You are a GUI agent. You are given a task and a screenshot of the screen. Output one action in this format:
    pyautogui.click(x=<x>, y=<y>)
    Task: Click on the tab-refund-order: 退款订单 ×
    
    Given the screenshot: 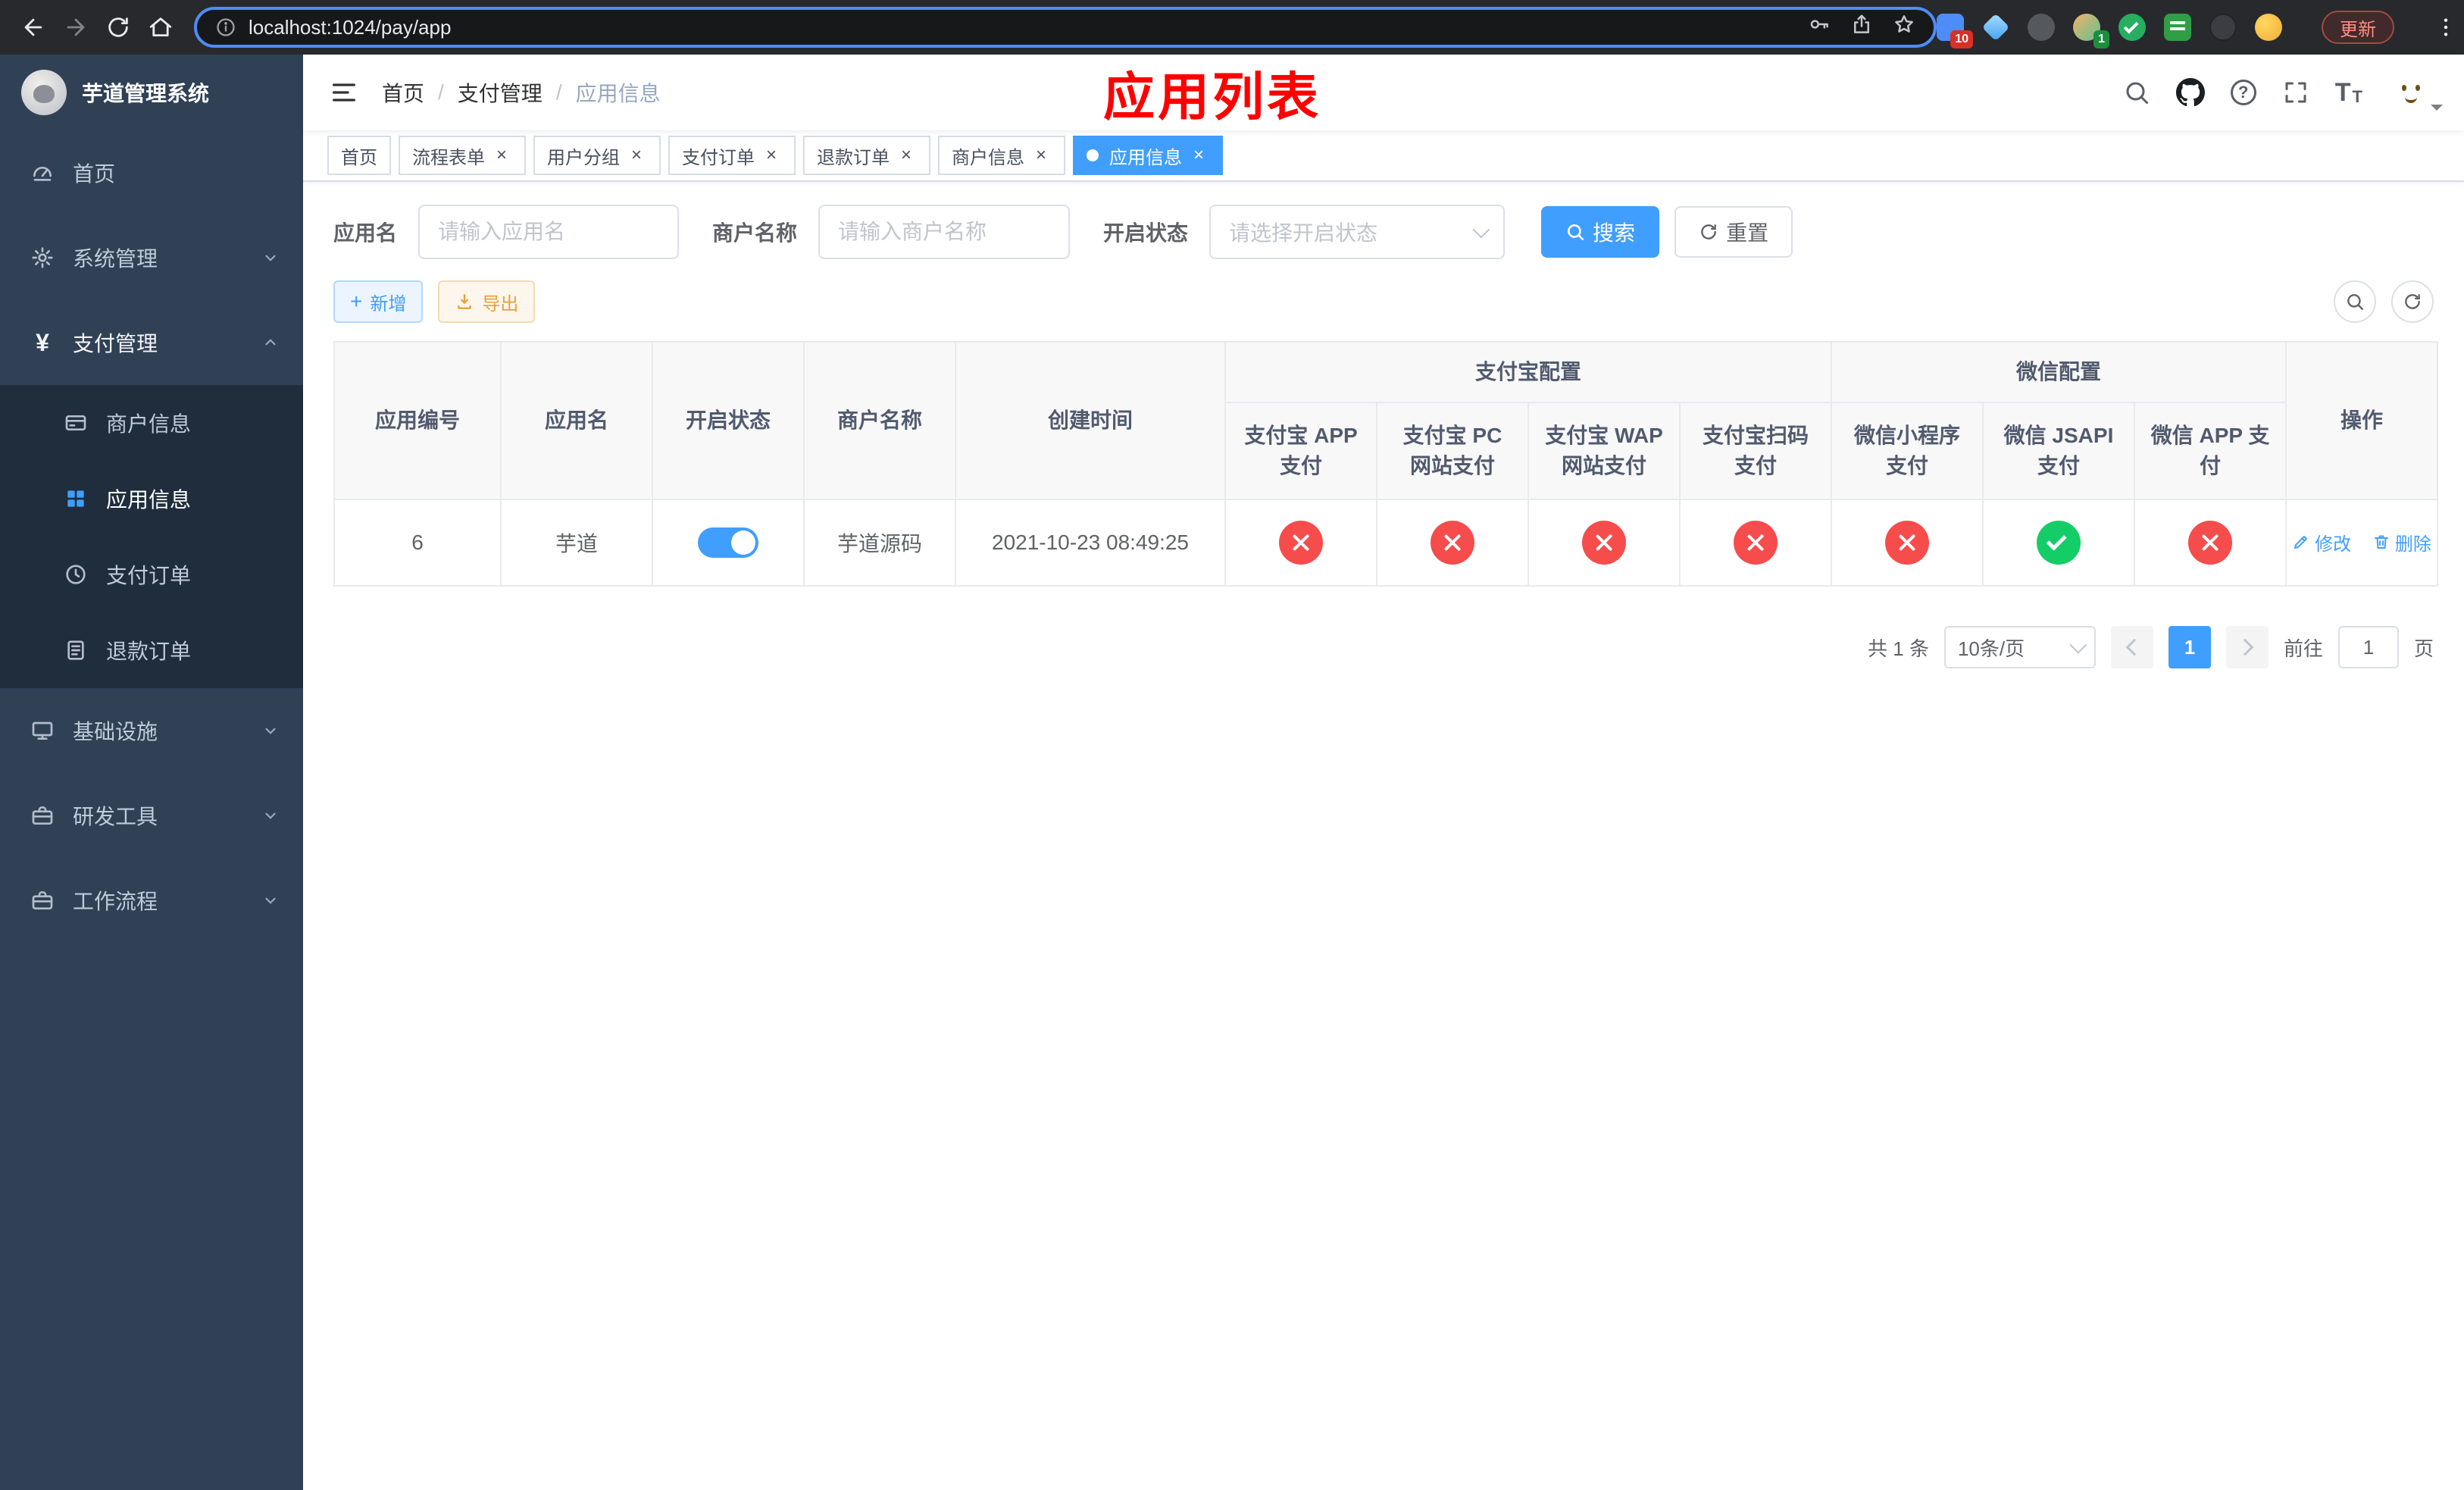 What is the action you would take?
    pyautogui.click(x=866, y=155)
    